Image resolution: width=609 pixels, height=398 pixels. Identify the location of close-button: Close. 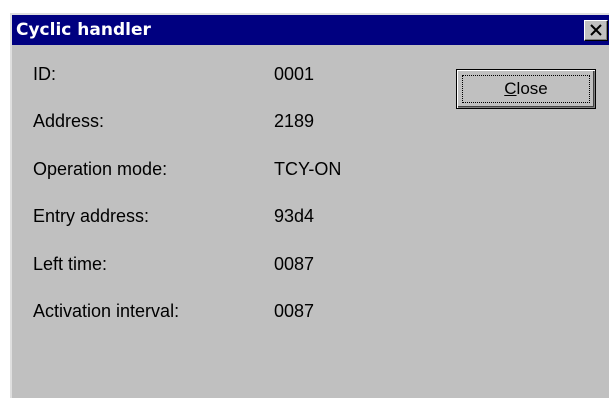
(526, 89).